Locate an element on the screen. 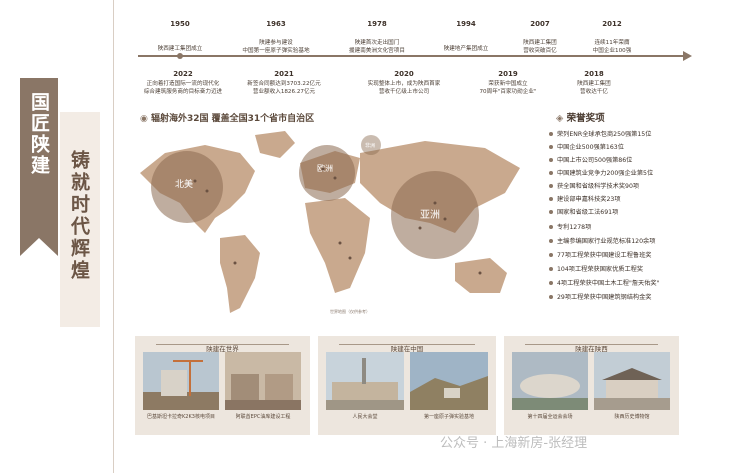 The height and width of the screenshot is (473, 740). caption-uae: 阿联酋EPC油库建设工程 is located at coordinates (263, 417).